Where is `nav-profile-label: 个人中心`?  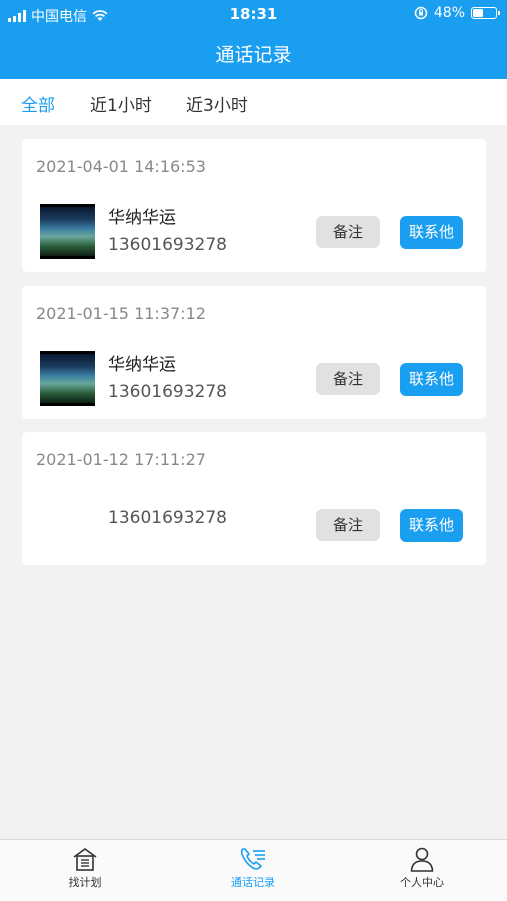
nav-profile-label: 个人中心 is located at coordinates (422, 882).